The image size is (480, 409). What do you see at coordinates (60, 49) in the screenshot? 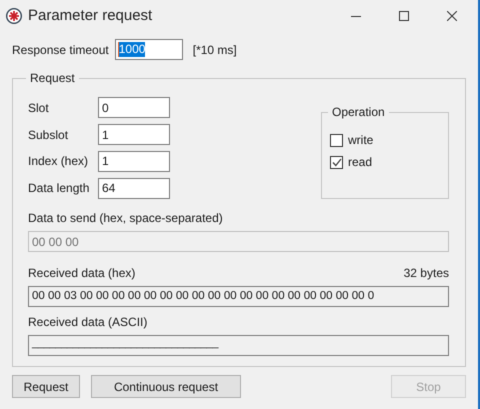
I see `timeout-label: Response timeout` at bounding box center [60, 49].